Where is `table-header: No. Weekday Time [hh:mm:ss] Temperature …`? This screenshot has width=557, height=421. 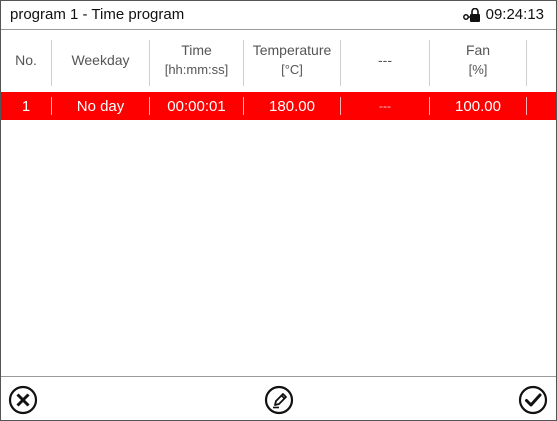 table-header: No. Weekday Time [hh:mm:ss] Temperature … is located at coordinates (278, 59).